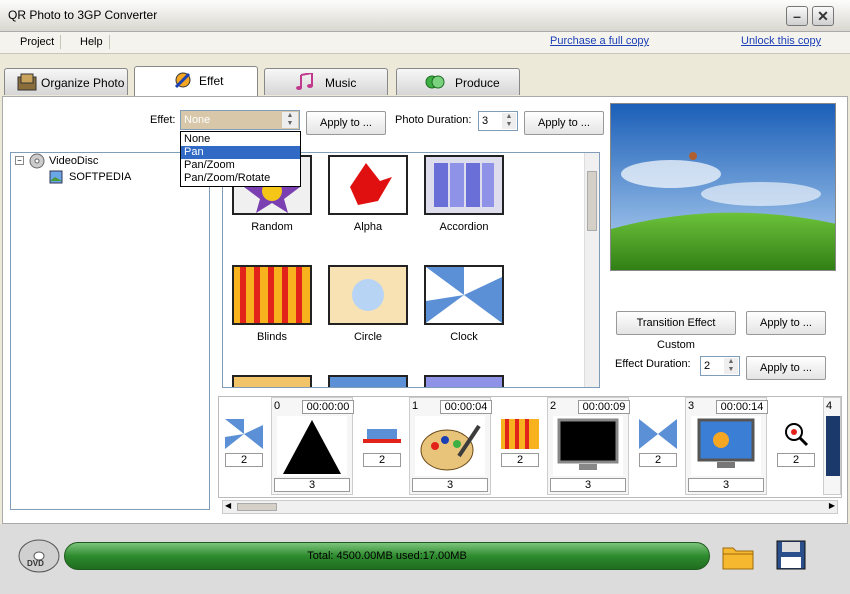 The width and height of the screenshot is (850, 594). What do you see at coordinates (272, 227) in the screenshot?
I see `effect-label: Random` at bounding box center [272, 227].